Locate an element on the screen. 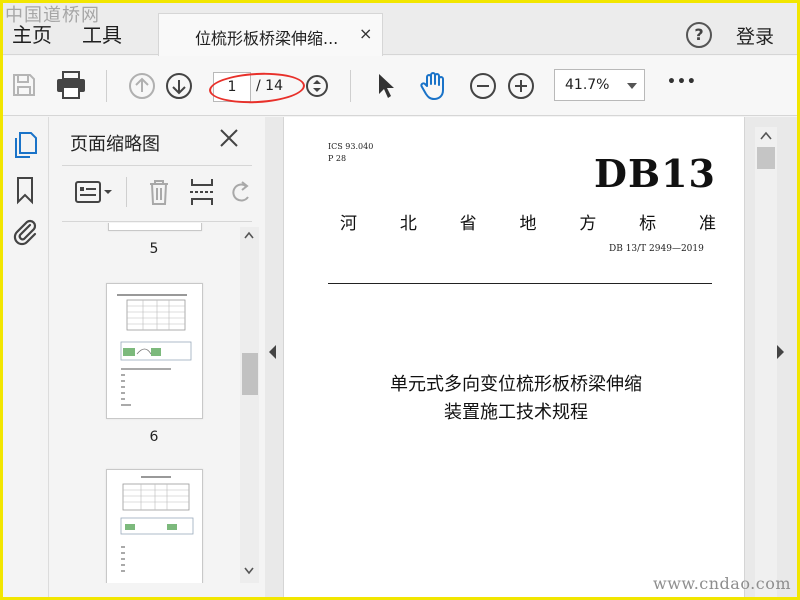 The height and width of the screenshot is (600, 800). thumbnails-list: 5 6 is located at coordinates (144, 403).